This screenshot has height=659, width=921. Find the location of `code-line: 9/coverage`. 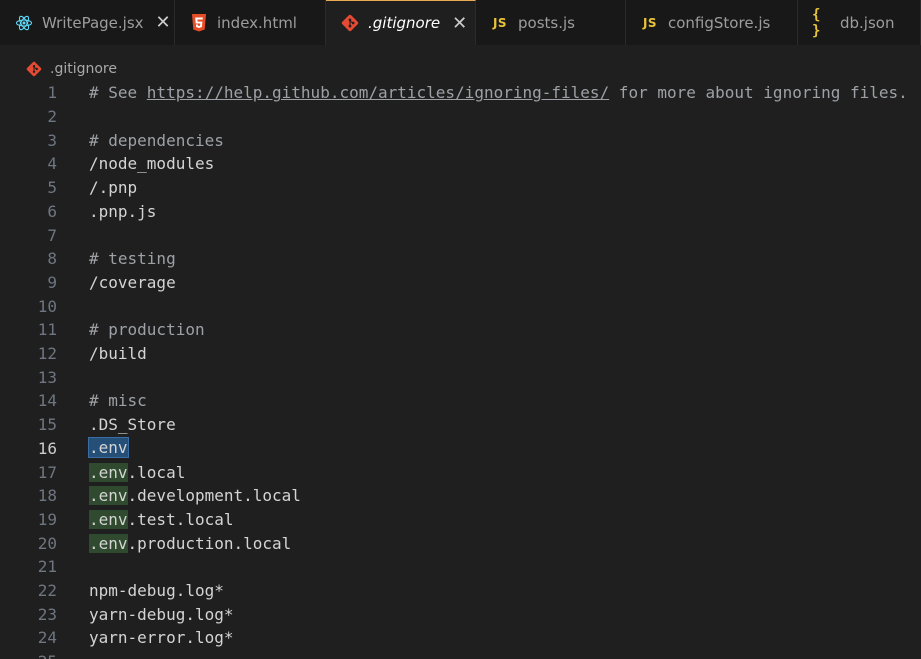

code-line: 9/coverage is located at coordinates (460, 283).